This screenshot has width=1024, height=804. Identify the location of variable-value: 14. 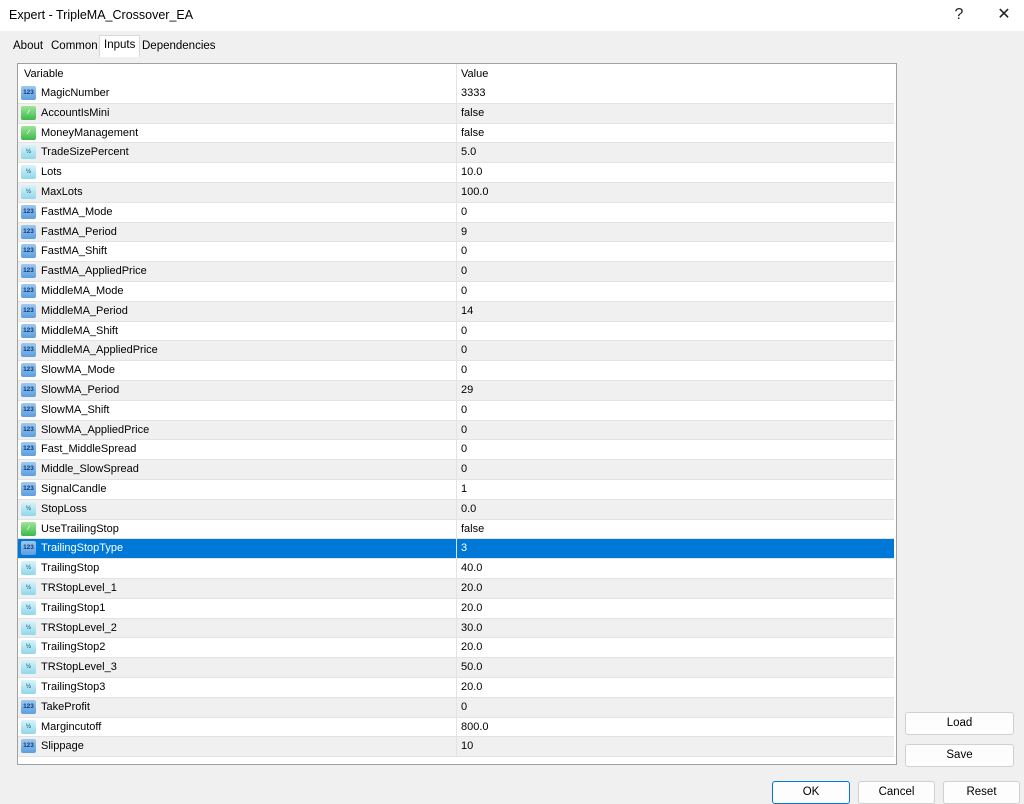
(467, 311).